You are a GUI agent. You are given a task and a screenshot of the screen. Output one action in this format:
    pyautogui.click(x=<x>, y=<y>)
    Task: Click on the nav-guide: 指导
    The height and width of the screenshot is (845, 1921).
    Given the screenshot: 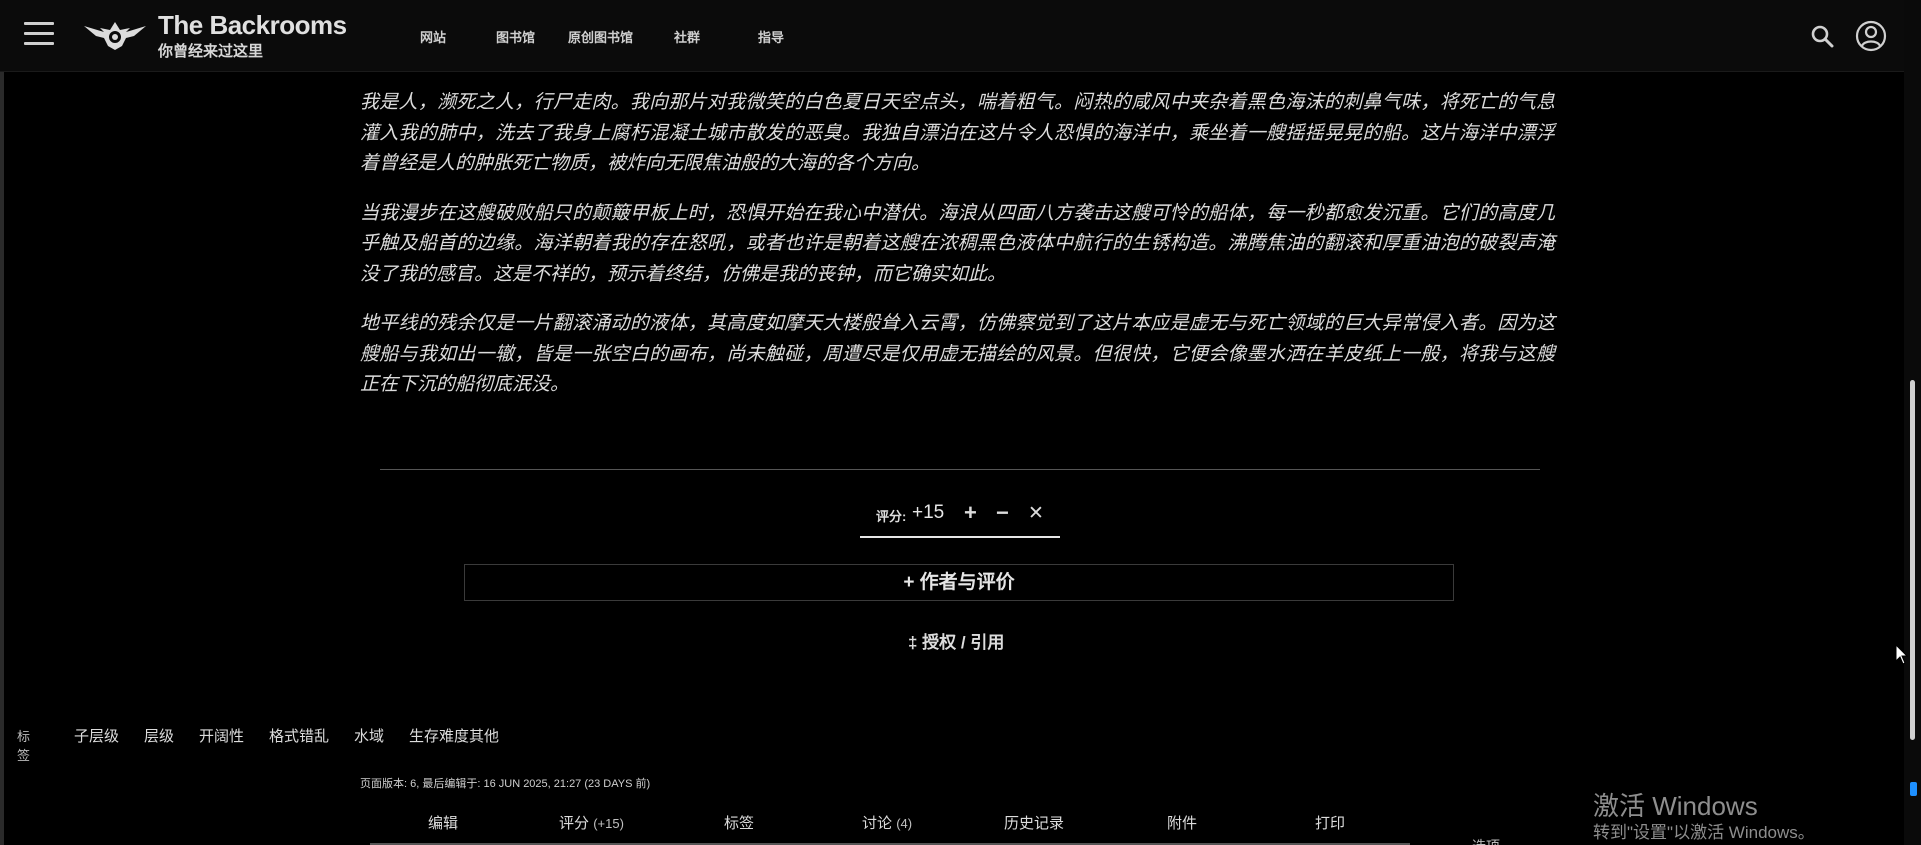 What is the action you would take?
    pyautogui.click(x=771, y=36)
    